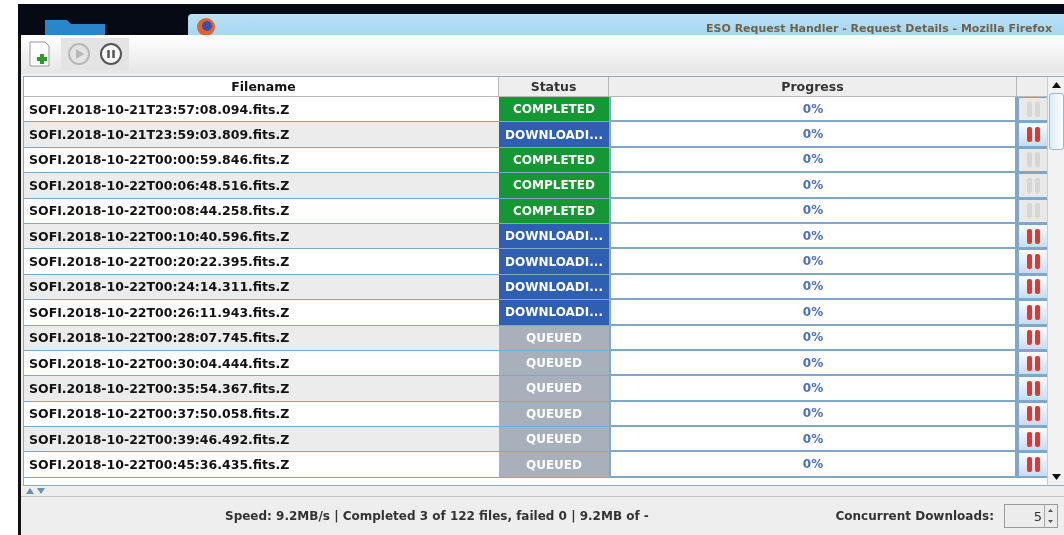  I want to click on filename-cell: SOFI.2018-10-22T00:06:48.516.fits.Z, so click(261, 186).